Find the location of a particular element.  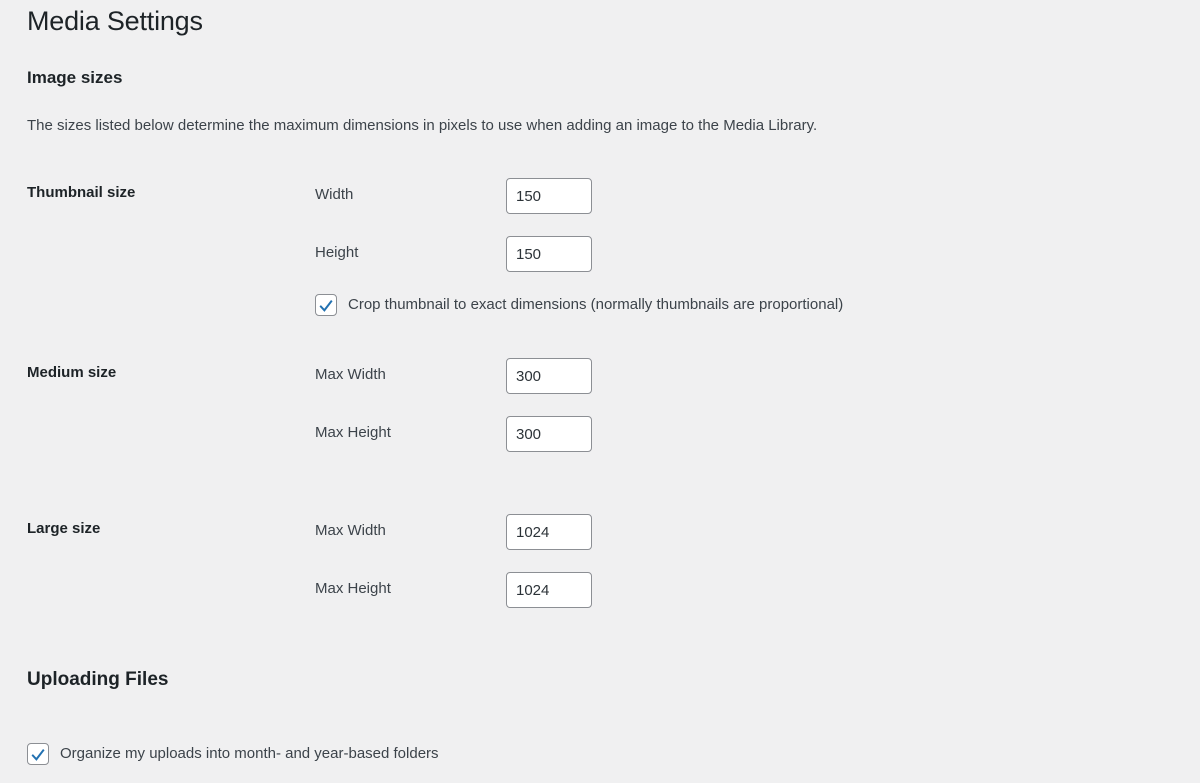

organize-uploads-checkbox is located at coordinates (38, 754).